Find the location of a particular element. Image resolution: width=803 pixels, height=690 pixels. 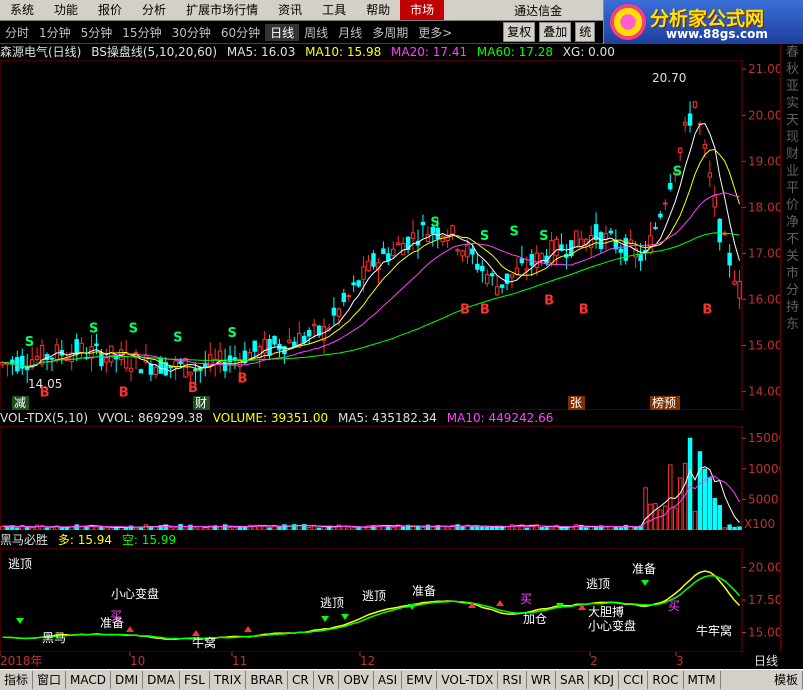

overlay-button: 叠加 is located at coordinates (555, 32).